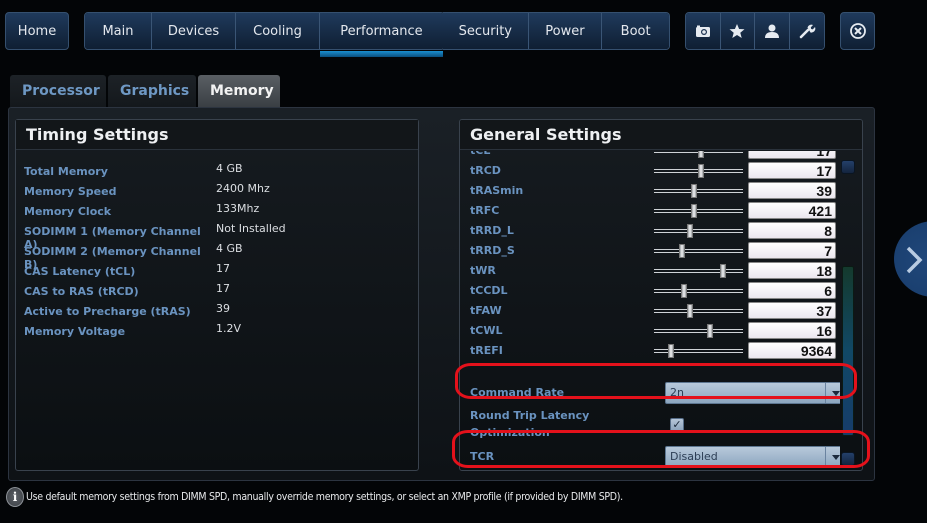 This screenshot has width=927, height=523. Describe the element at coordinates (752, 393) in the screenshot. I see `command-rate-dropdown: 2n` at that location.